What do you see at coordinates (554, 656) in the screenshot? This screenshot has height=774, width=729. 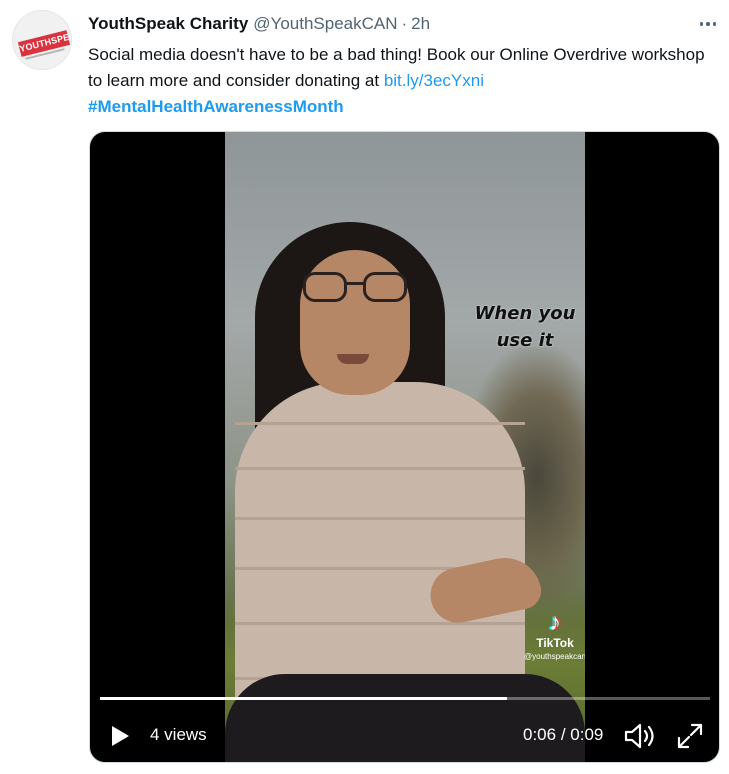 I see `tiktok-username: @youthspeakcan` at bounding box center [554, 656].